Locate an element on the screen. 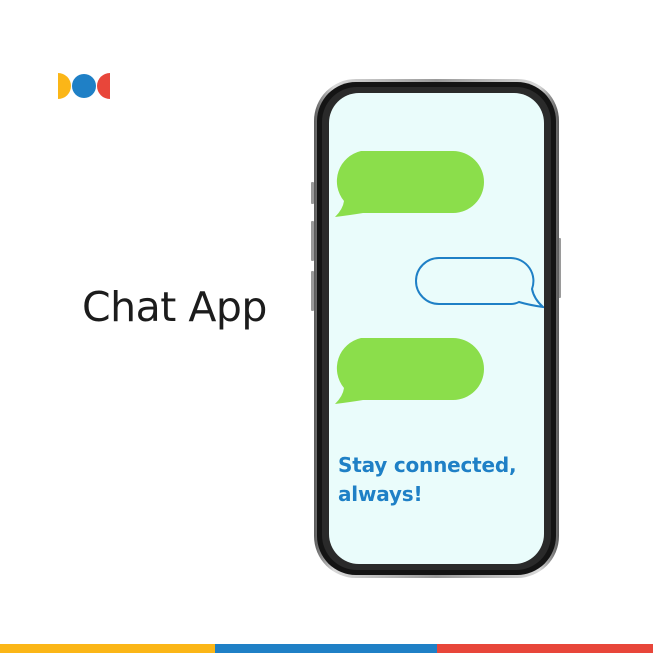 The image size is (653, 653). tagline-text: Stay connected, always! is located at coordinates (427, 479).